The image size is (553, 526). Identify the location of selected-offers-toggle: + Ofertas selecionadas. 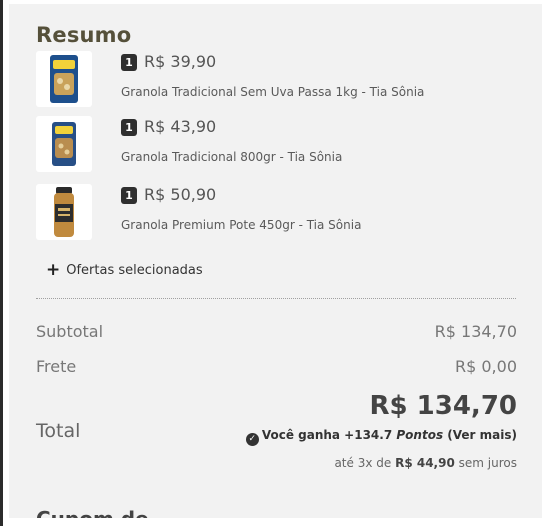
(124, 270).